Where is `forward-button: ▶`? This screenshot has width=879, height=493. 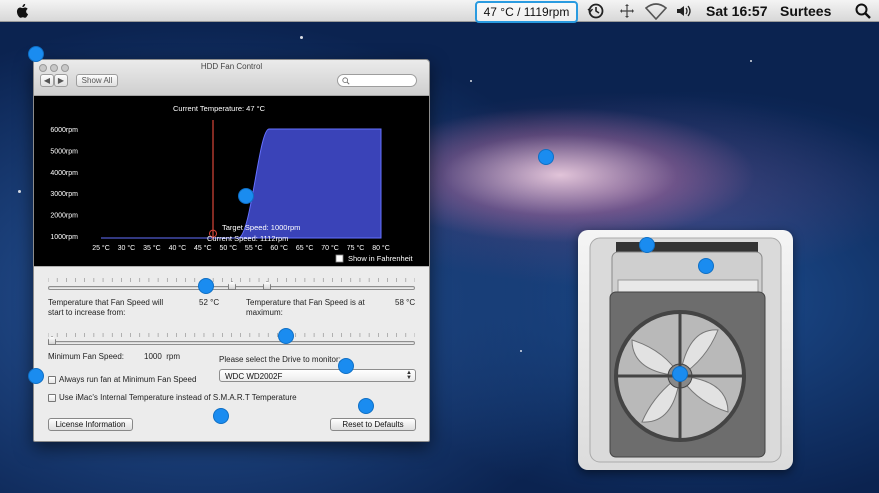
forward-button: ▶ is located at coordinates (61, 80).